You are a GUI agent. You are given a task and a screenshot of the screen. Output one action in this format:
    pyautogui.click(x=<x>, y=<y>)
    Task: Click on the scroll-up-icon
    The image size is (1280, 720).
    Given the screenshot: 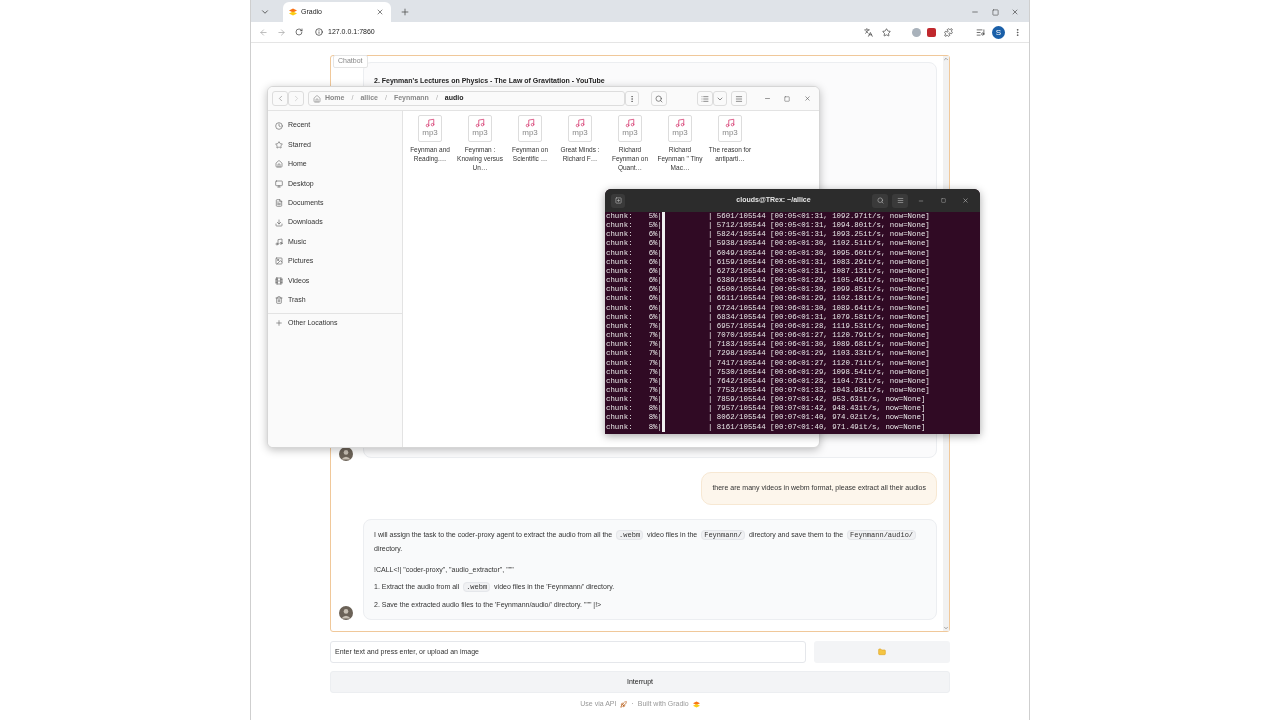 What is the action you would take?
    pyautogui.click(x=946, y=59)
    